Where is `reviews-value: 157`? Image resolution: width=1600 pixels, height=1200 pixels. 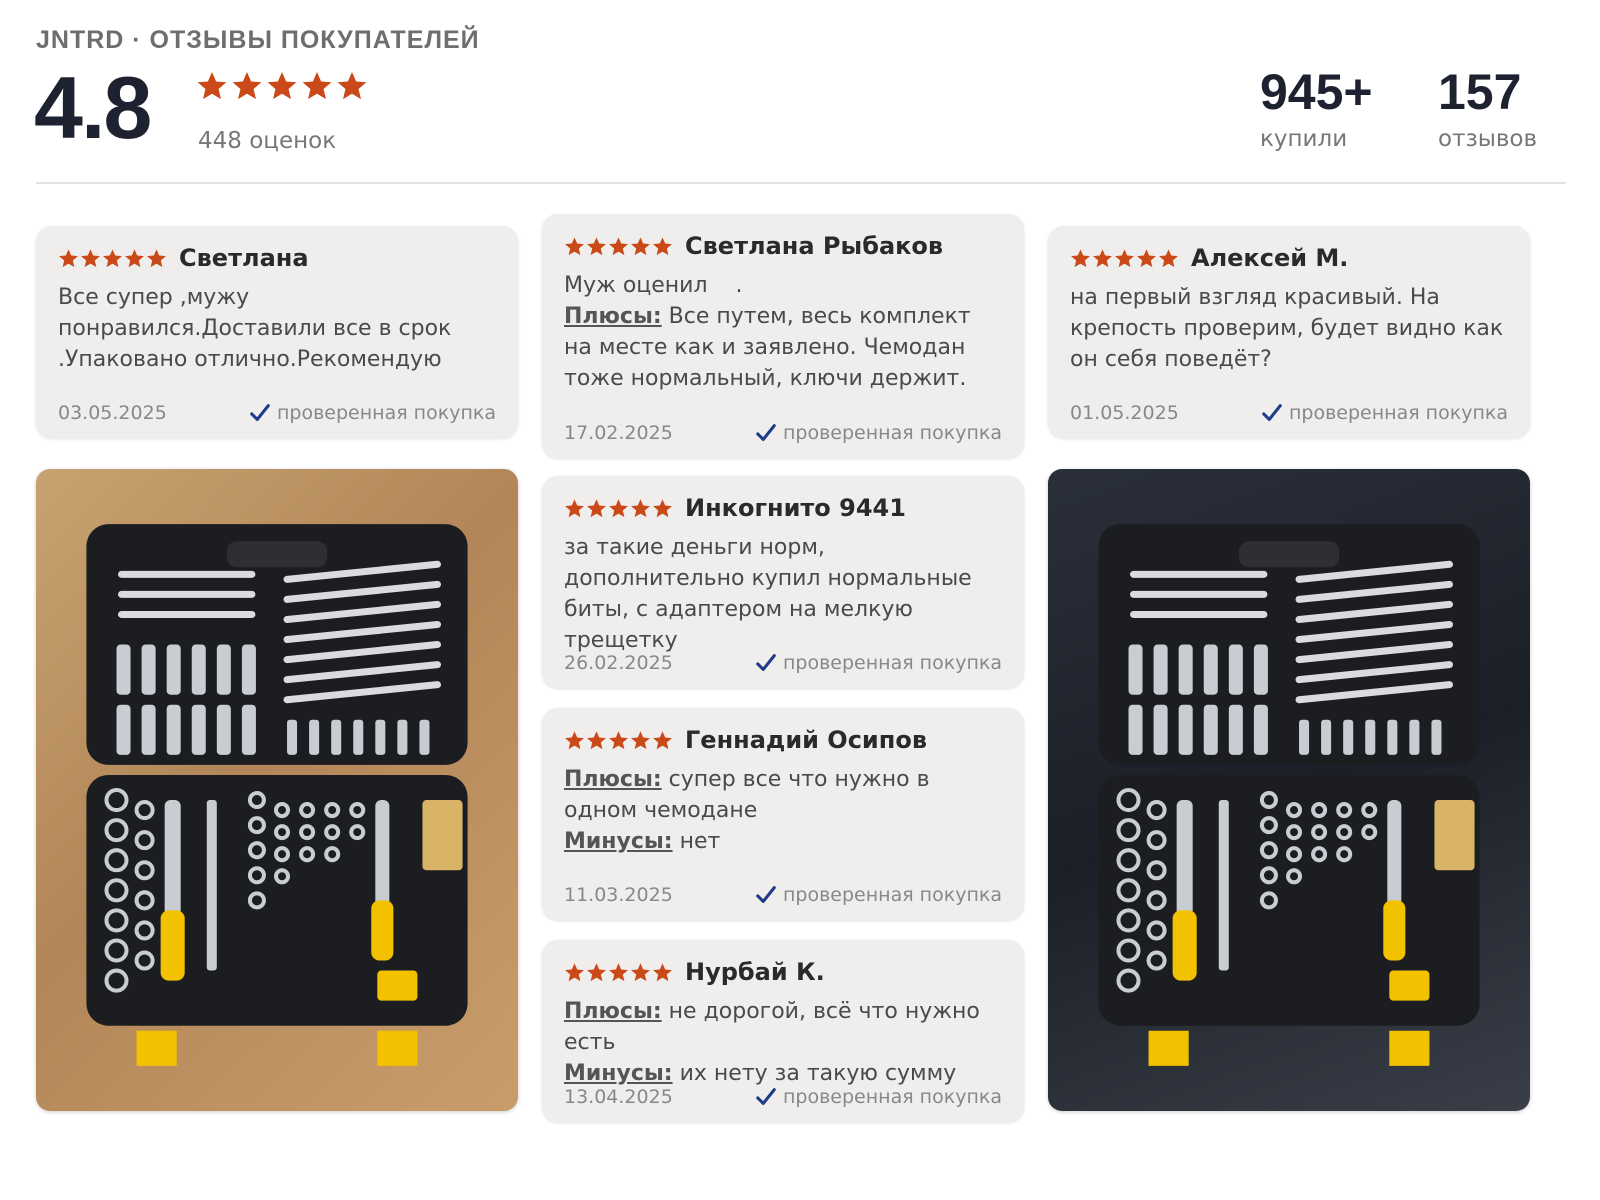
reviews-value: 157 is located at coordinates (1480, 92).